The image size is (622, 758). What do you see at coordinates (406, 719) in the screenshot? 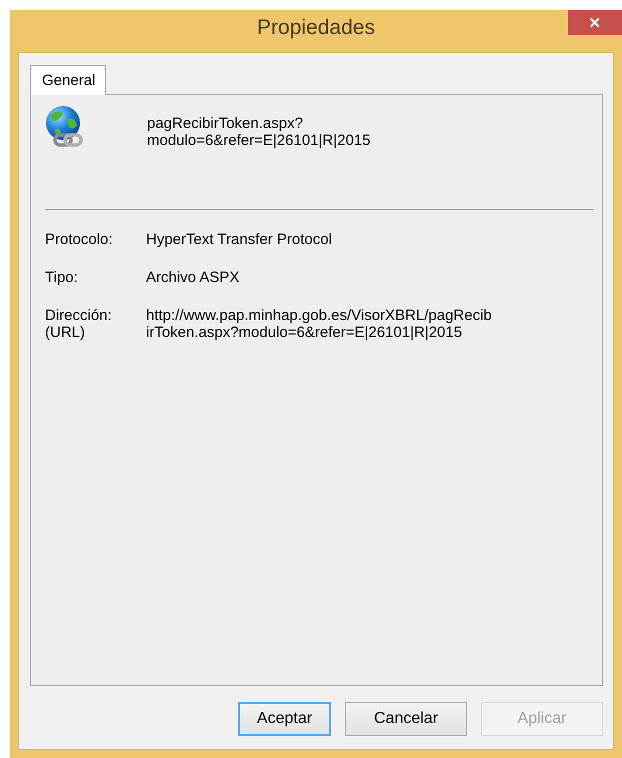
I see `dialog-button: Cancelar` at bounding box center [406, 719].